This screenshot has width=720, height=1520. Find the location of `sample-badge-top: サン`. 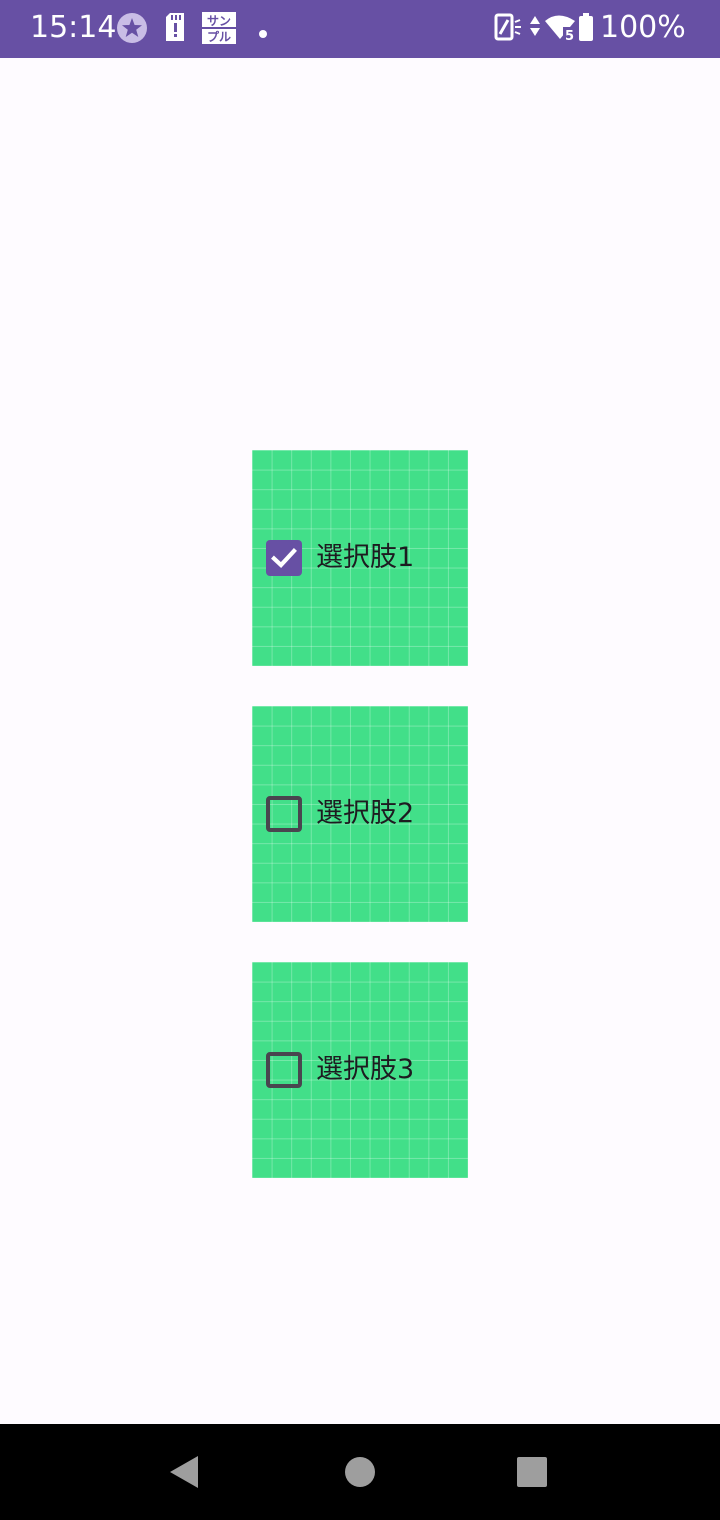

sample-badge-top: サン is located at coordinates (219, 21).